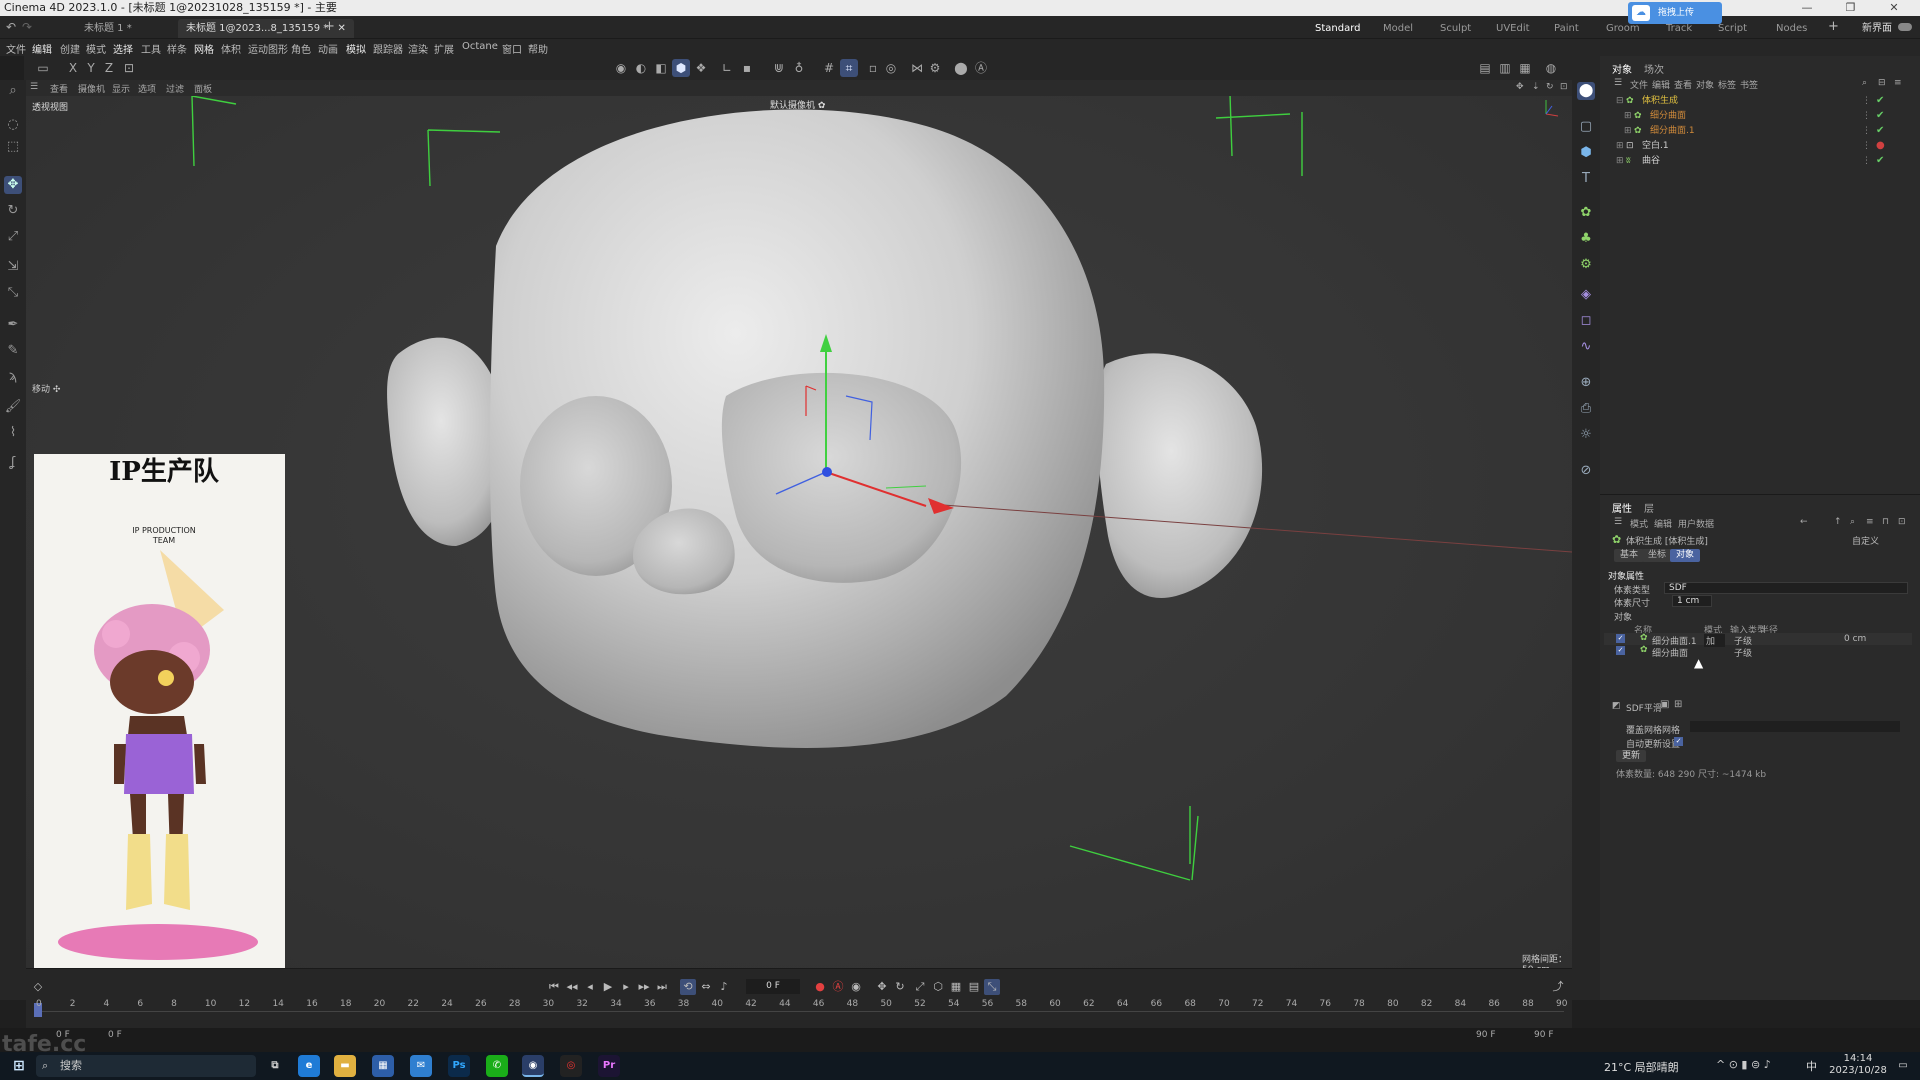 This screenshot has width=1920, height=1080. Describe the element at coordinates (1852, 522) in the screenshot. I see `attr-search-icon: ⌕` at that location.